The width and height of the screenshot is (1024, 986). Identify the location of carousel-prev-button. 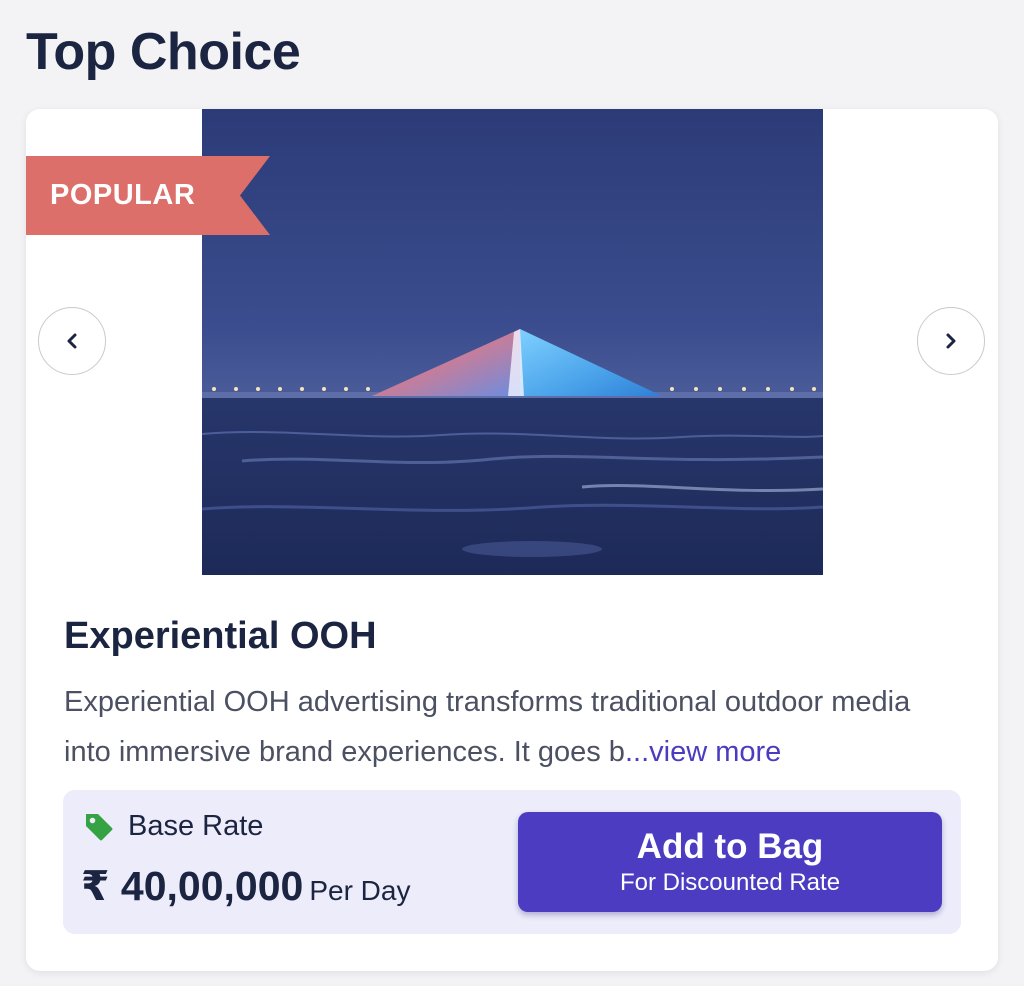
(72, 341).